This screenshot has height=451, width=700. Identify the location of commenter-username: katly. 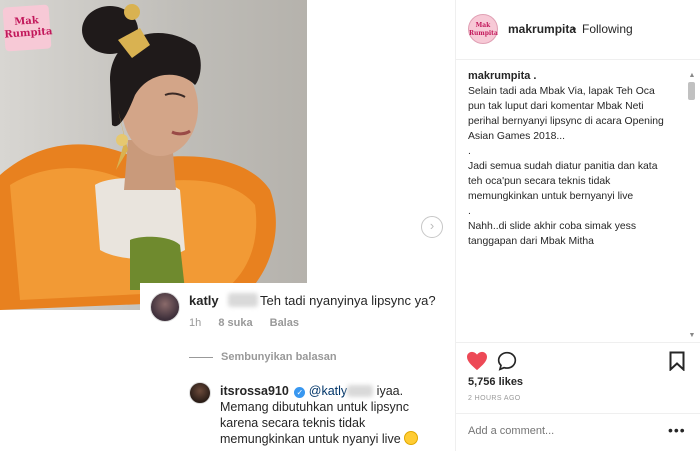
(204, 300).